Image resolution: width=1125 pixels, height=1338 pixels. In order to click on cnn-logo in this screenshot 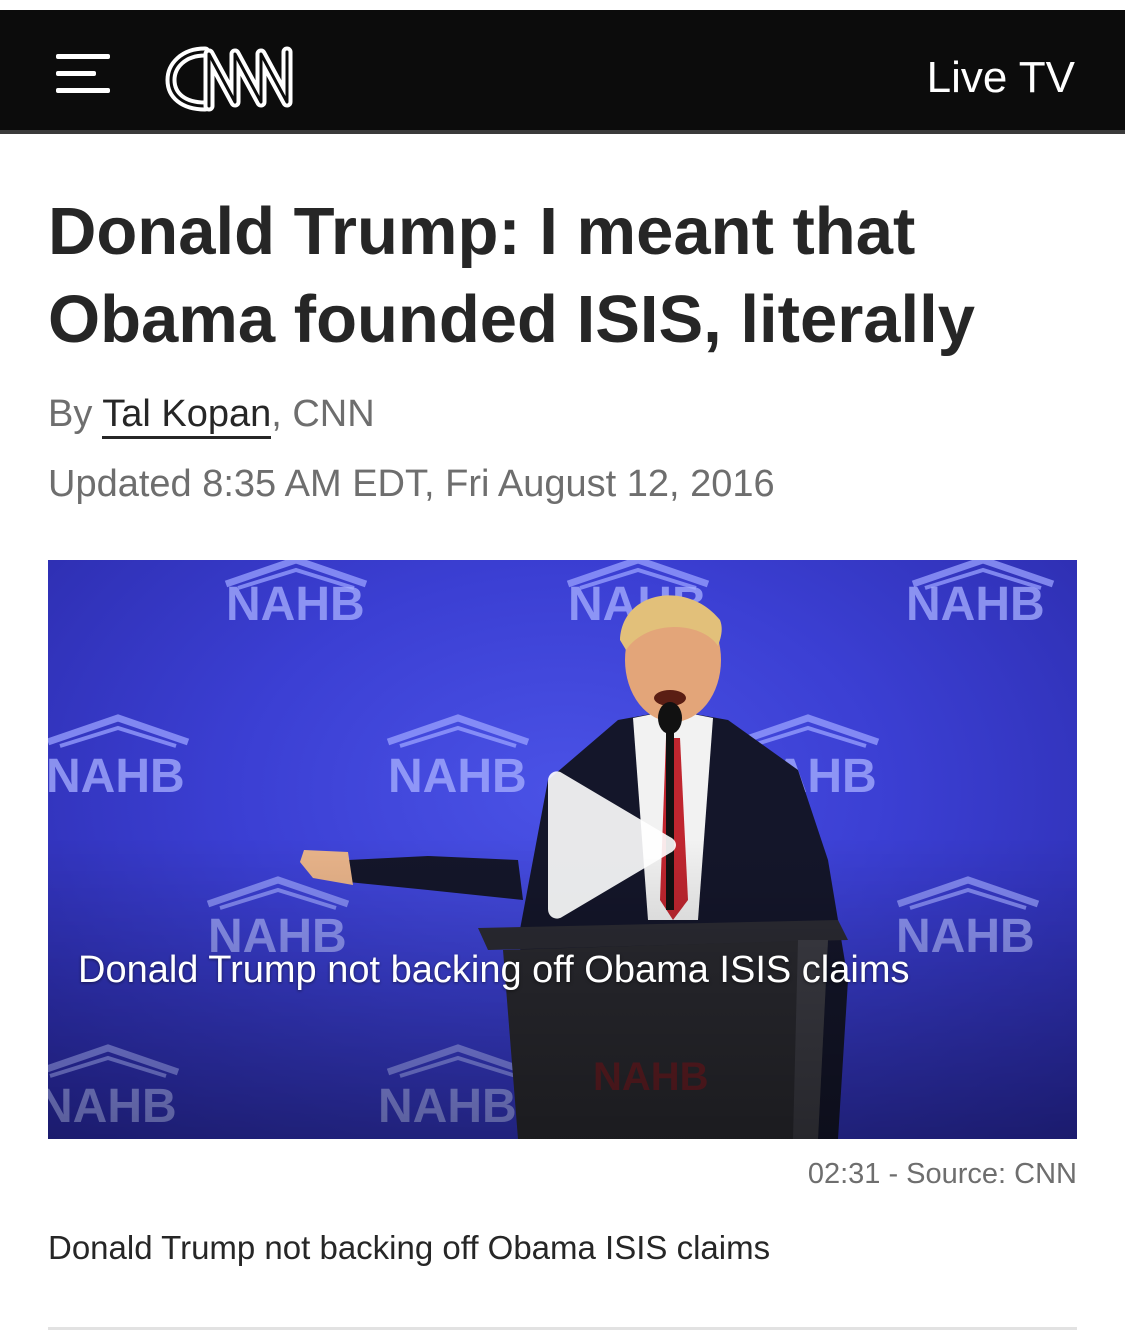, I will do `click(237, 78)`.